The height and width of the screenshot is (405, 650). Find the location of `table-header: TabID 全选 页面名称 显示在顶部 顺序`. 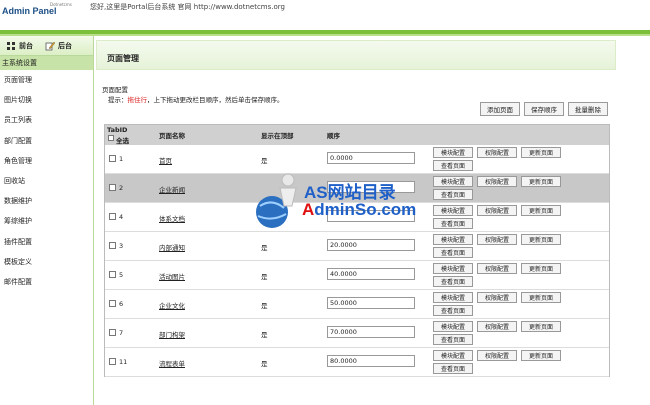

table-header: TabID 全选 页面名称 显示在顶部 顺序 is located at coordinates (357, 135).